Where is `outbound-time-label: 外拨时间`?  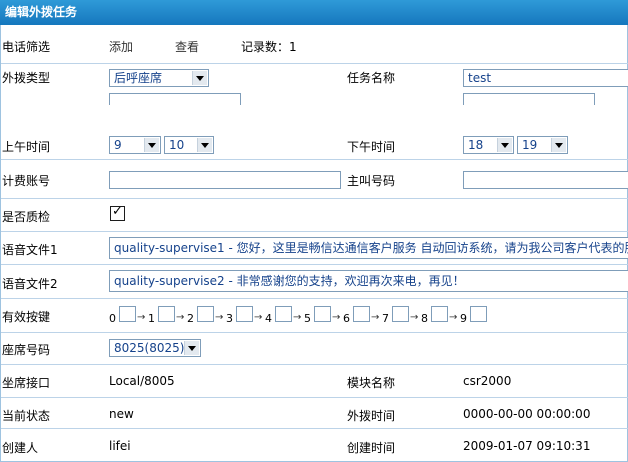 outbound-time-label: 外拨时间 is located at coordinates (371, 416).